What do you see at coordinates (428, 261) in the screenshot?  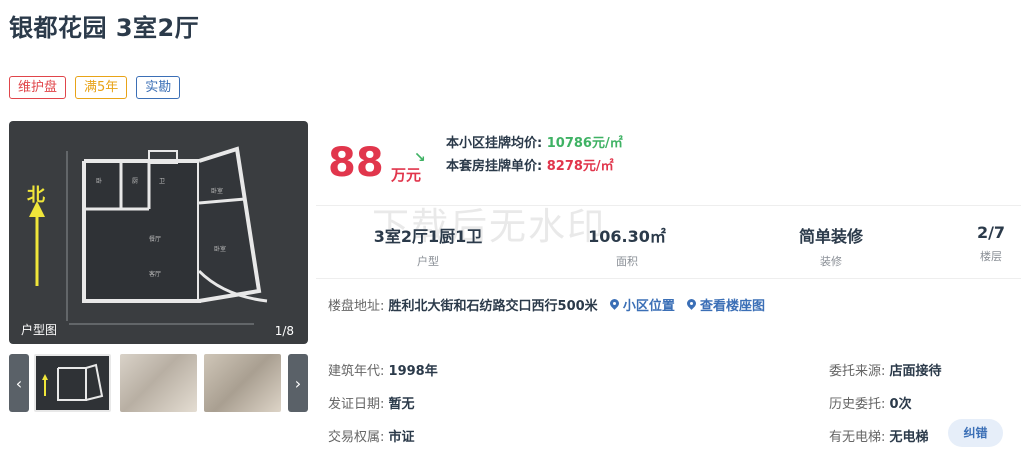 I see `stat-layout-label: 户型` at bounding box center [428, 261].